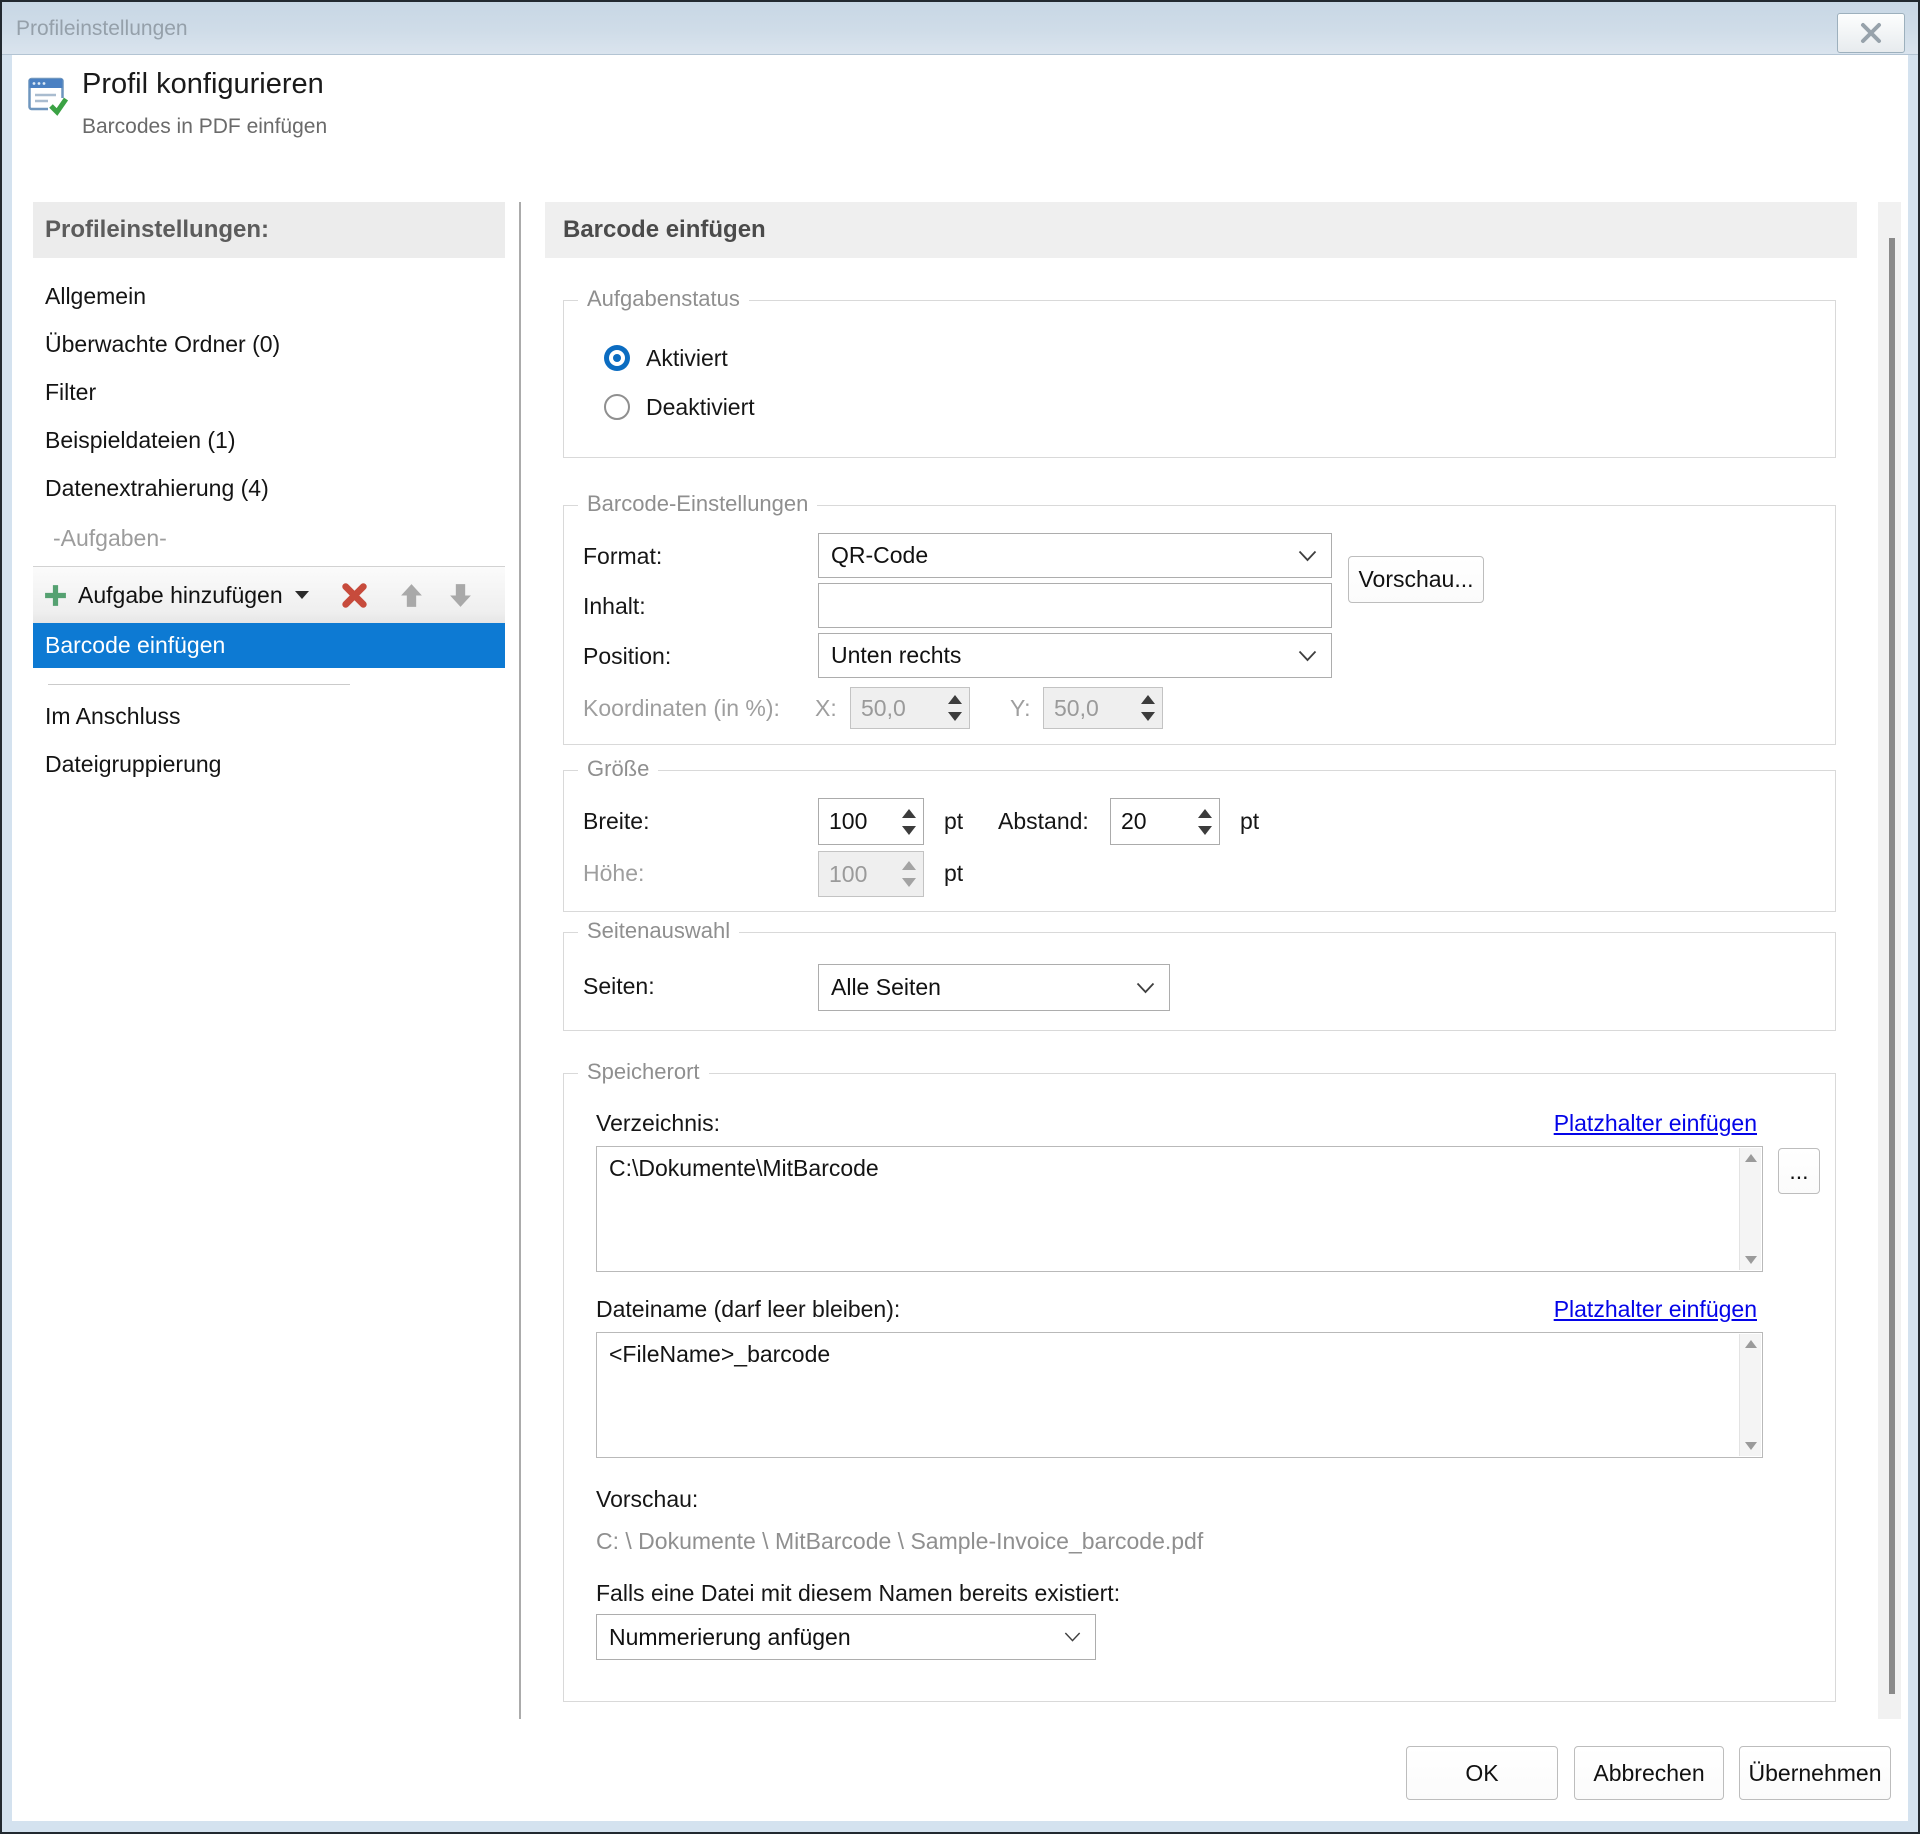 The width and height of the screenshot is (1920, 1834). I want to click on breite-label: Breite:, so click(616, 821).